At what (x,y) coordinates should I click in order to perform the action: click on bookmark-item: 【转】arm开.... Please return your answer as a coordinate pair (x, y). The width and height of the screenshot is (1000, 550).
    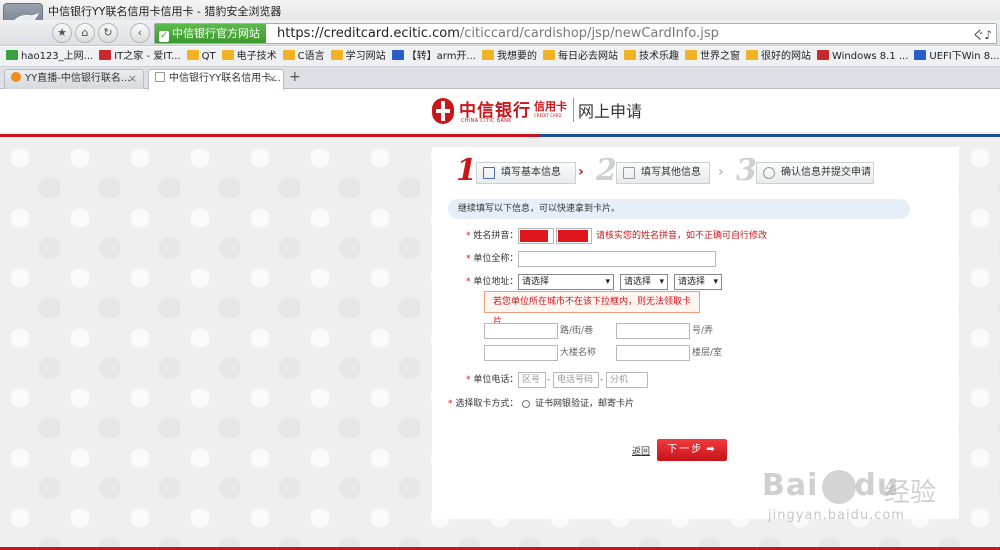
    Looking at the image, I should click on (433, 56).